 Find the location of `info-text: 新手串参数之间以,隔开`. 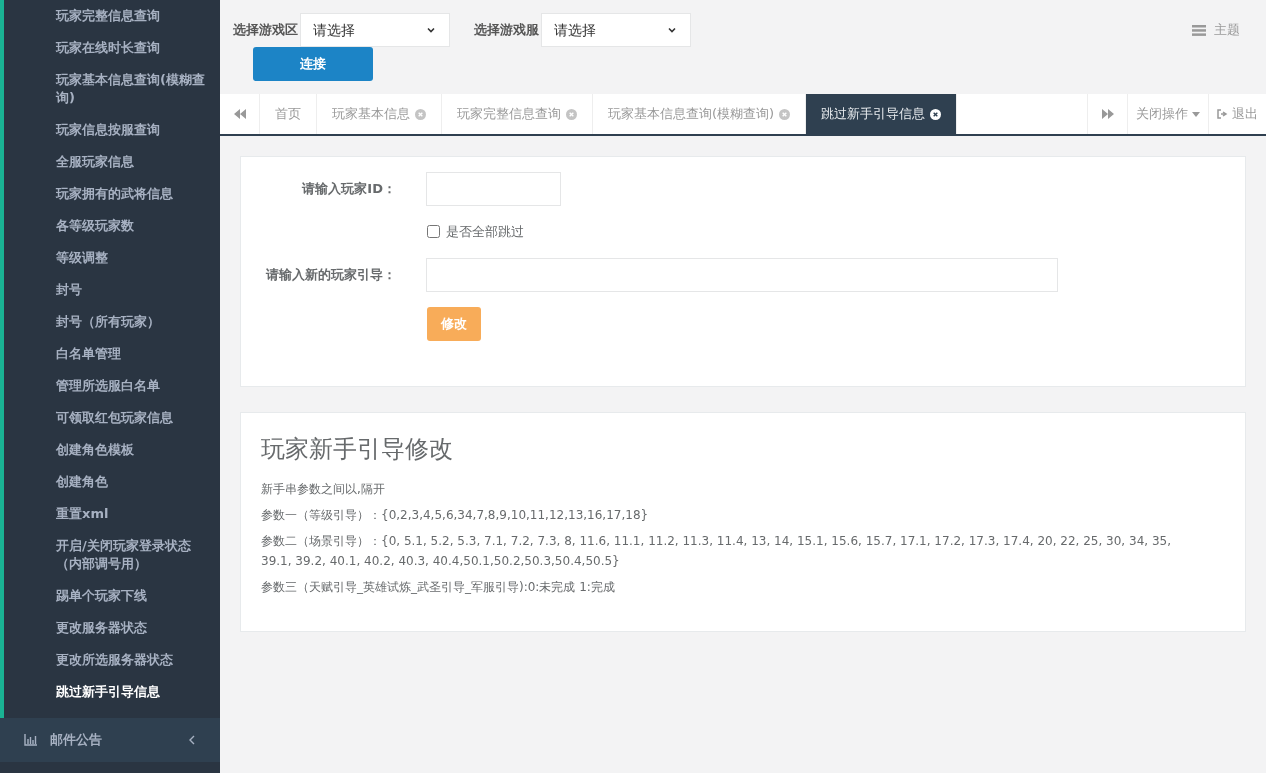

info-text: 新手串参数之间以,隔开 is located at coordinates (323, 489).